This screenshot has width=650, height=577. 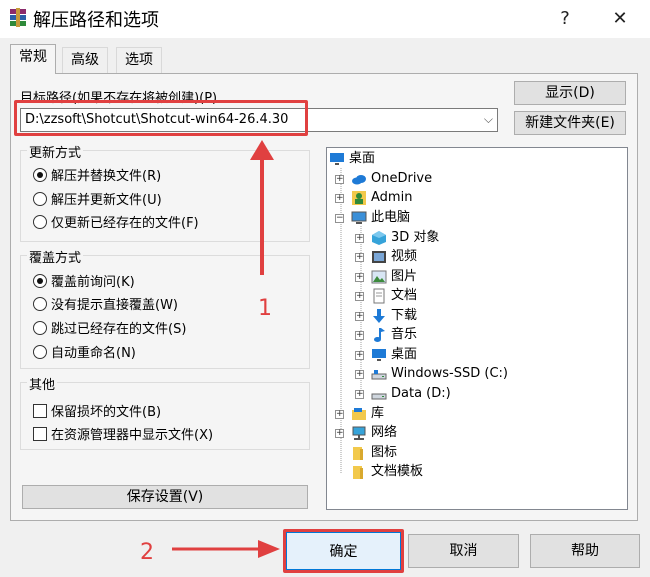 What do you see at coordinates (265, 308) in the screenshot?
I see `annotation-number-1: 1` at bounding box center [265, 308].